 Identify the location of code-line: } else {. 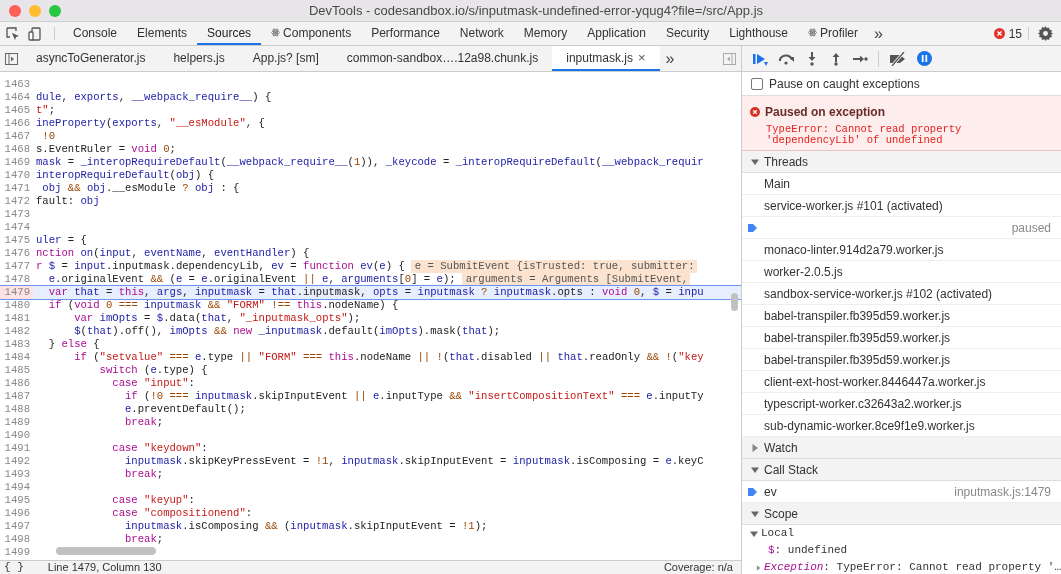
(73, 344).